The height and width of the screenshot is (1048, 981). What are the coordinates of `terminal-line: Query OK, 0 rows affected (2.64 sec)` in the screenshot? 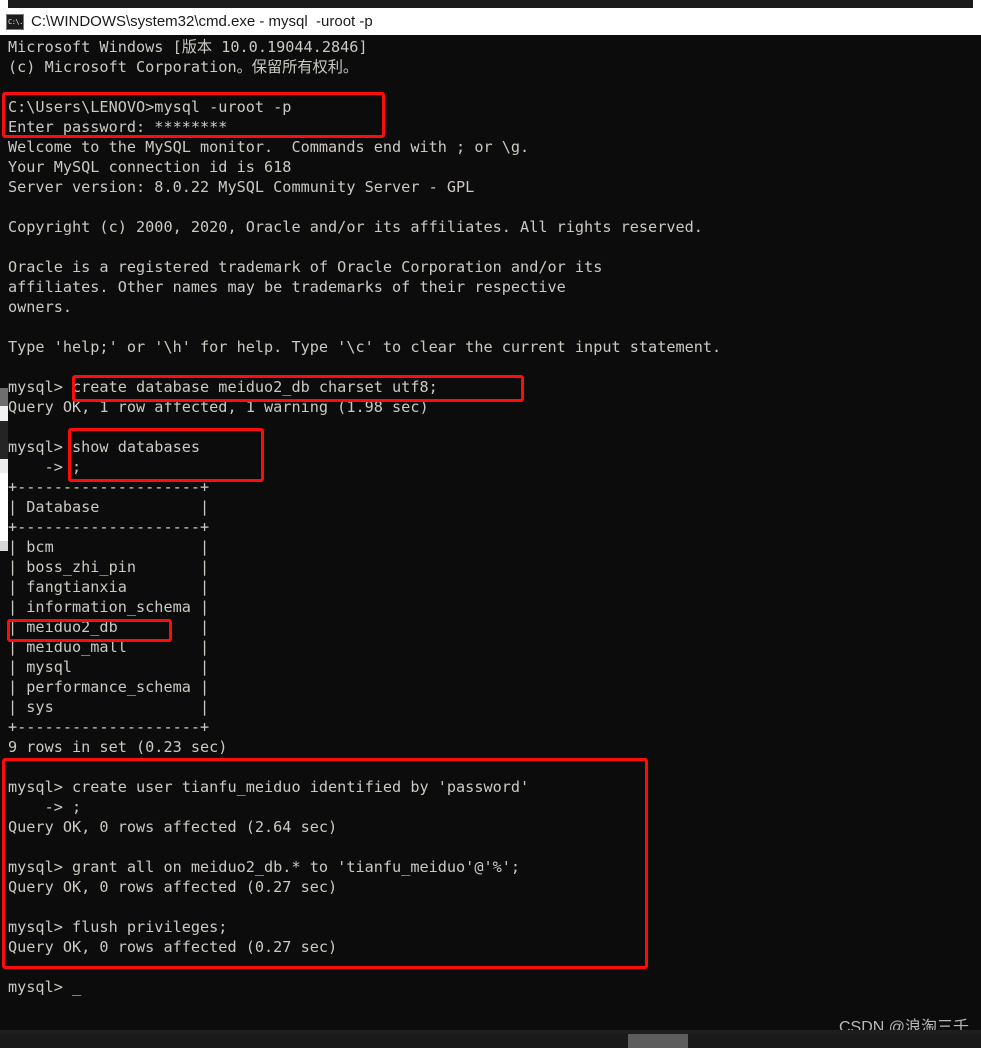 It's located at (173, 827).